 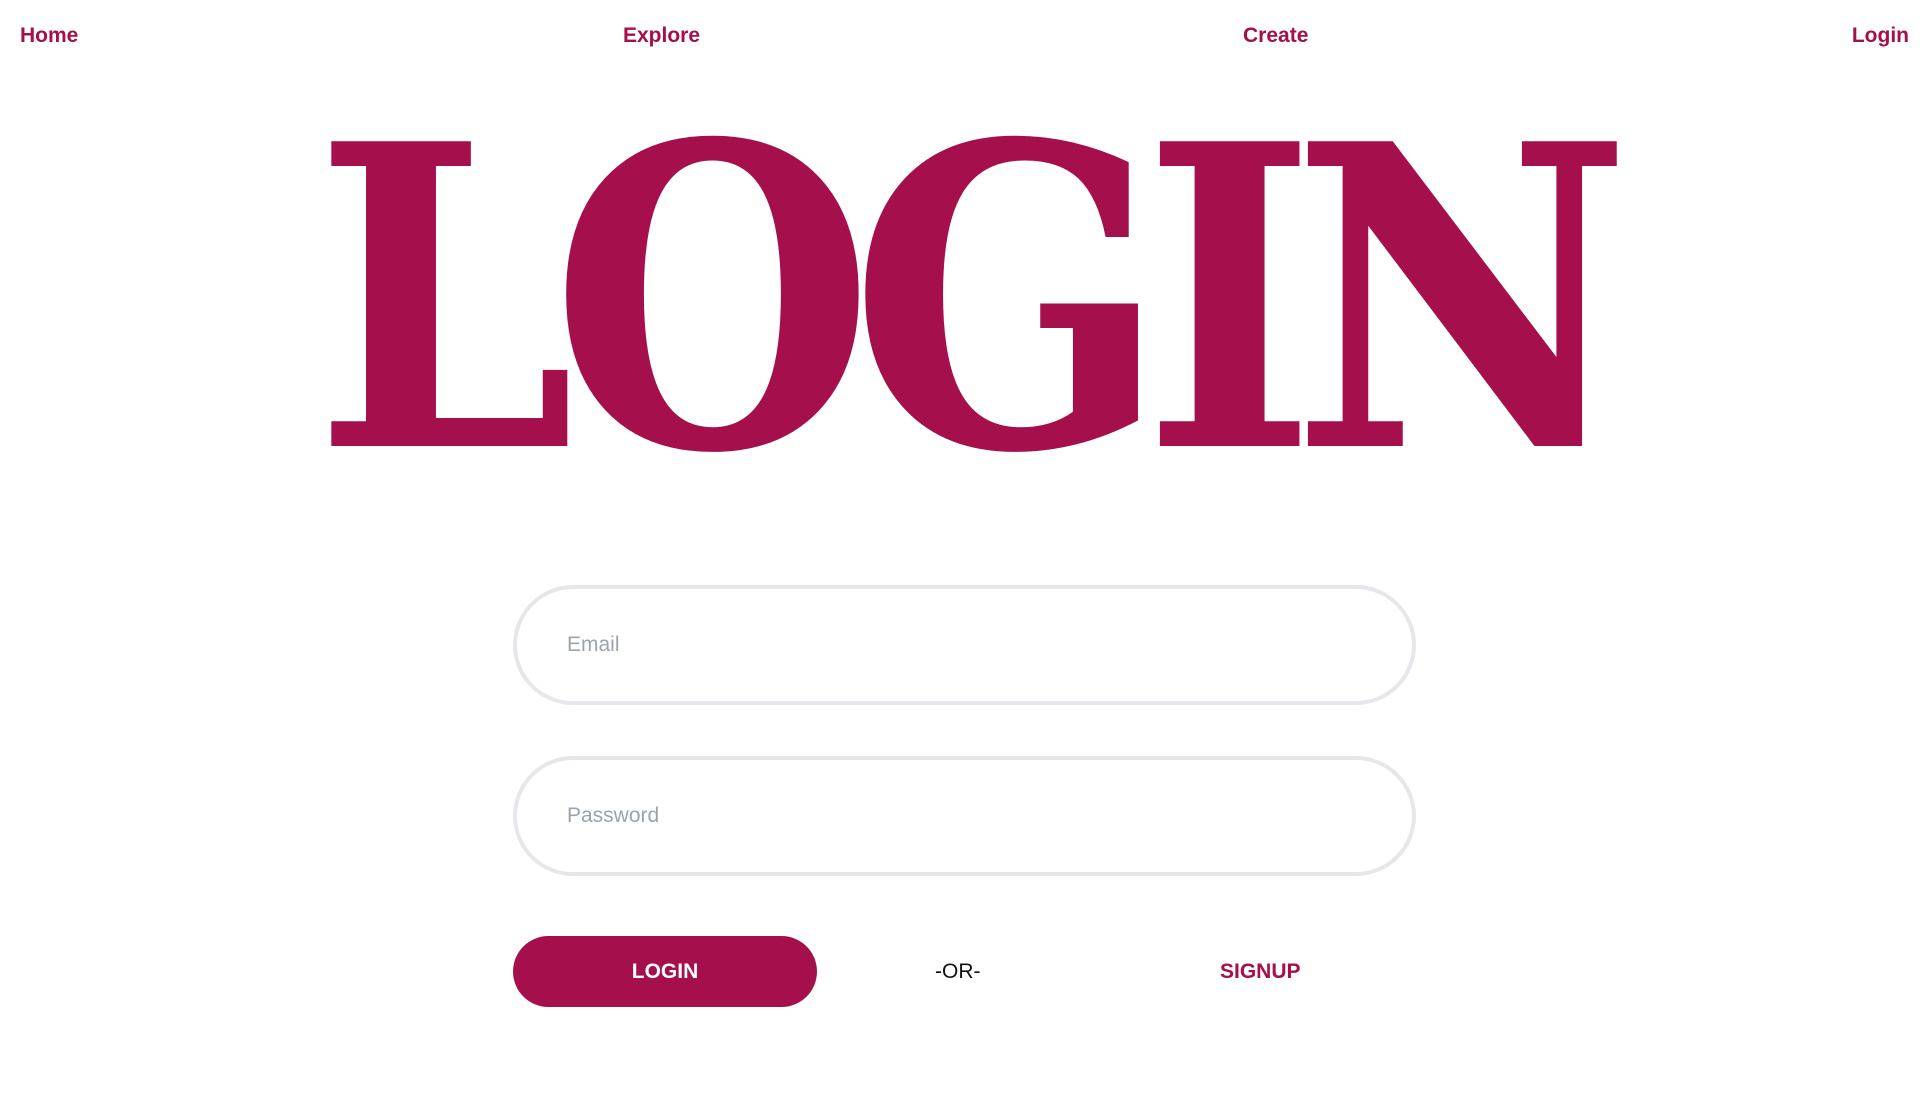 What do you see at coordinates (964, 645) in the screenshot?
I see `email-field` at bounding box center [964, 645].